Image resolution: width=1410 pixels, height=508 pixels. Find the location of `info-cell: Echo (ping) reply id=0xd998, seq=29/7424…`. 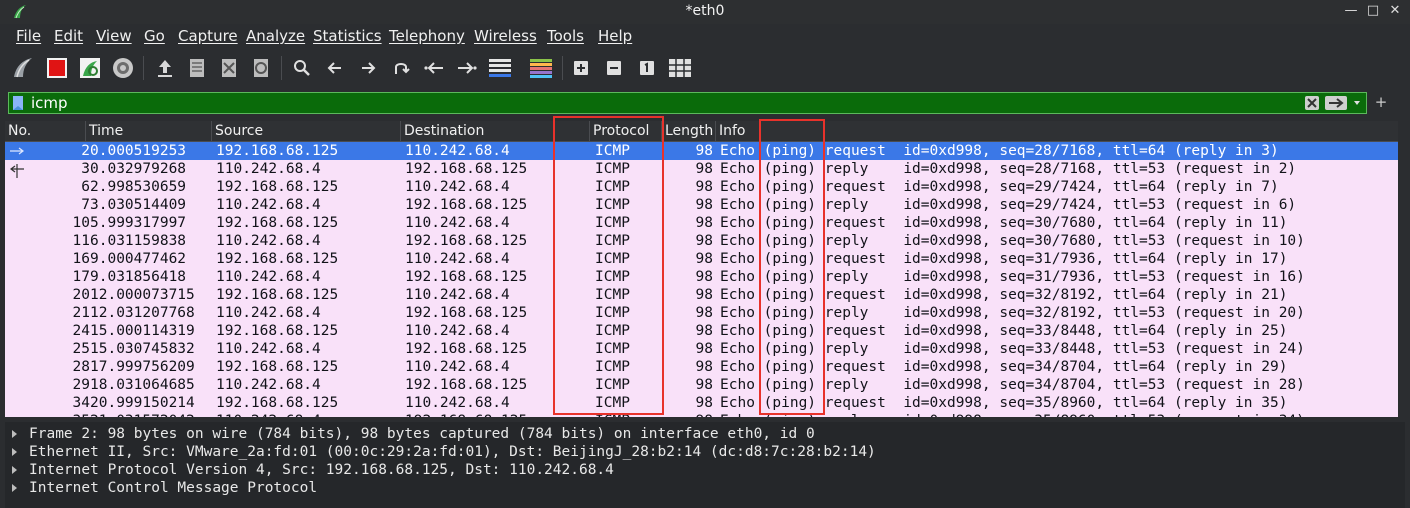

info-cell: Echo (ping) reply id=0xd998, seq=29/7424… is located at coordinates (1008, 205).